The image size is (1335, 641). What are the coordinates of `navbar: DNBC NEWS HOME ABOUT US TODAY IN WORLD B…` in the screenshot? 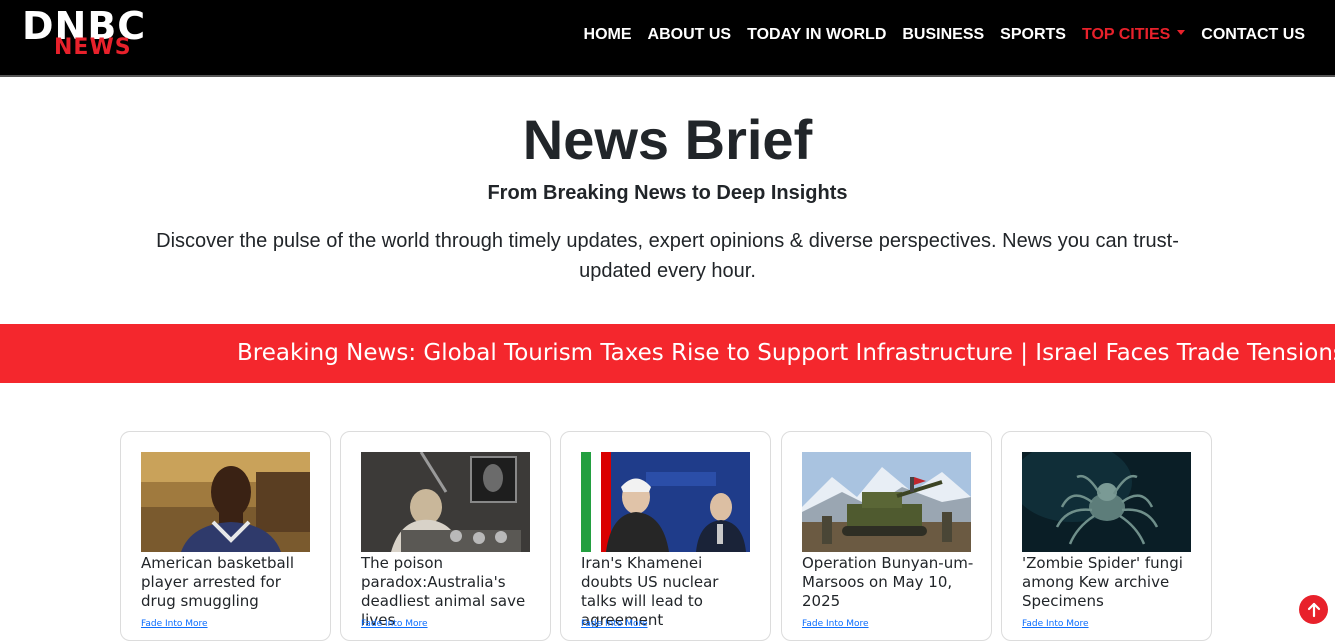 It's located at (667, 38).